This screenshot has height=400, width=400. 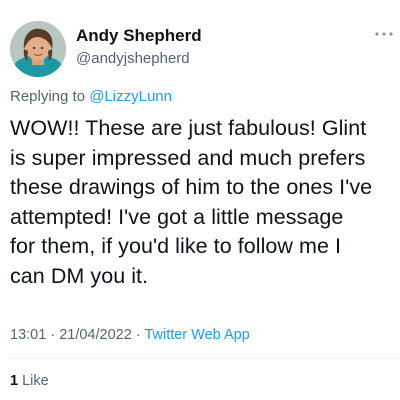 I want to click on tweet-metadata: 13:01 · 21/04/2022 · Twitter Web App, so click(x=130, y=335).